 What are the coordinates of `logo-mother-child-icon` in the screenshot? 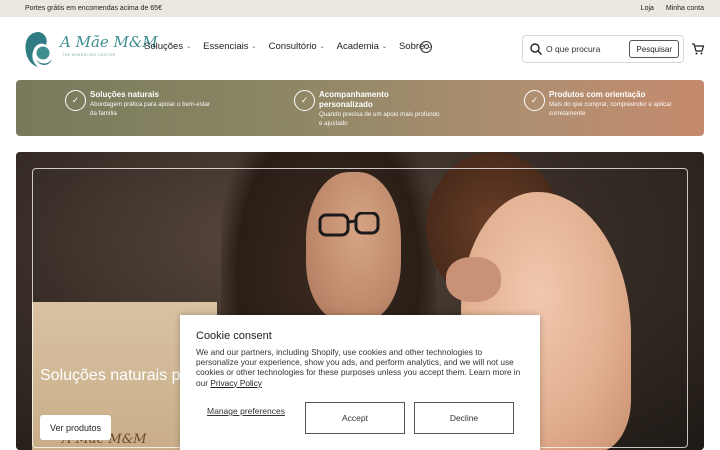 It's located at (38, 49).